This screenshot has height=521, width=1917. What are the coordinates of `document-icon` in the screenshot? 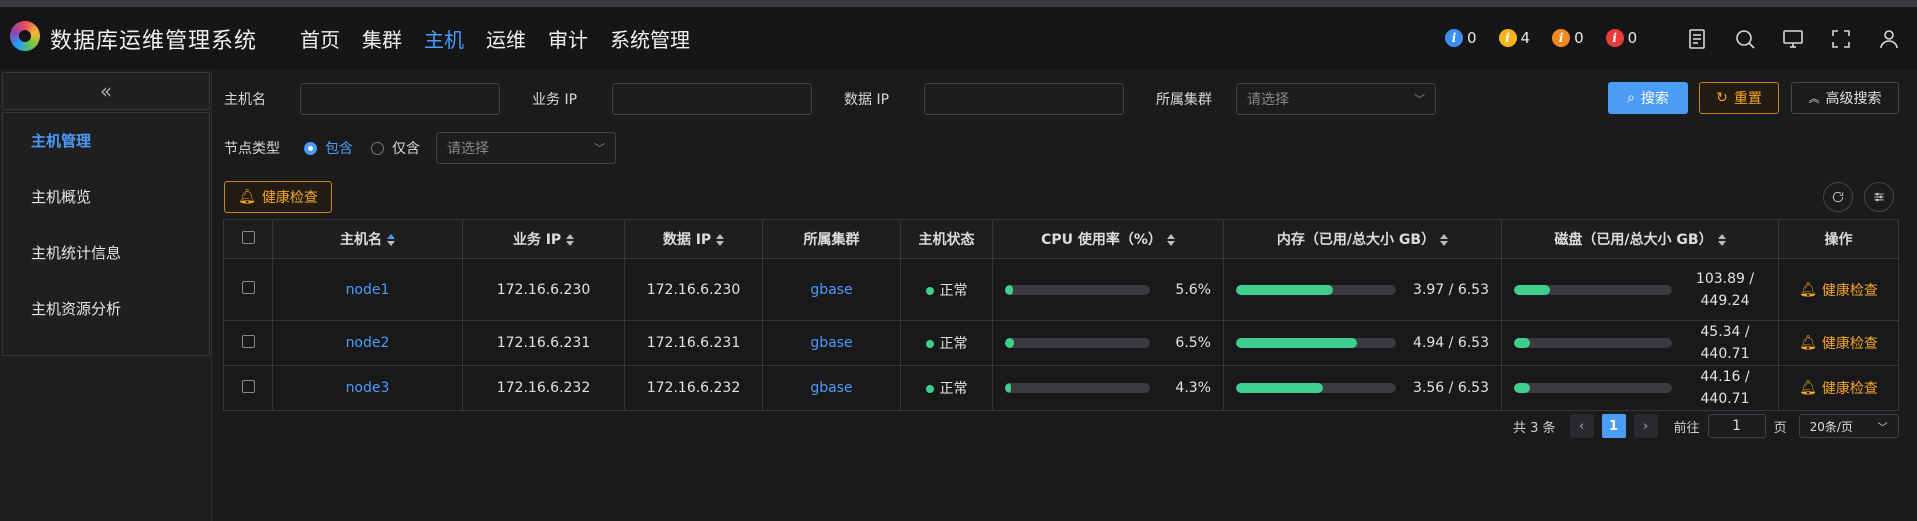 It's located at (1697, 39).